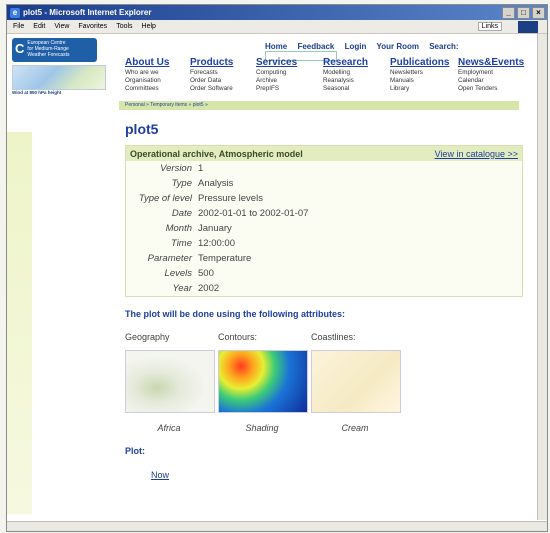  What do you see at coordinates (498, 81) in the screenshot?
I see `nav-item: Calendar` at bounding box center [498, 81].